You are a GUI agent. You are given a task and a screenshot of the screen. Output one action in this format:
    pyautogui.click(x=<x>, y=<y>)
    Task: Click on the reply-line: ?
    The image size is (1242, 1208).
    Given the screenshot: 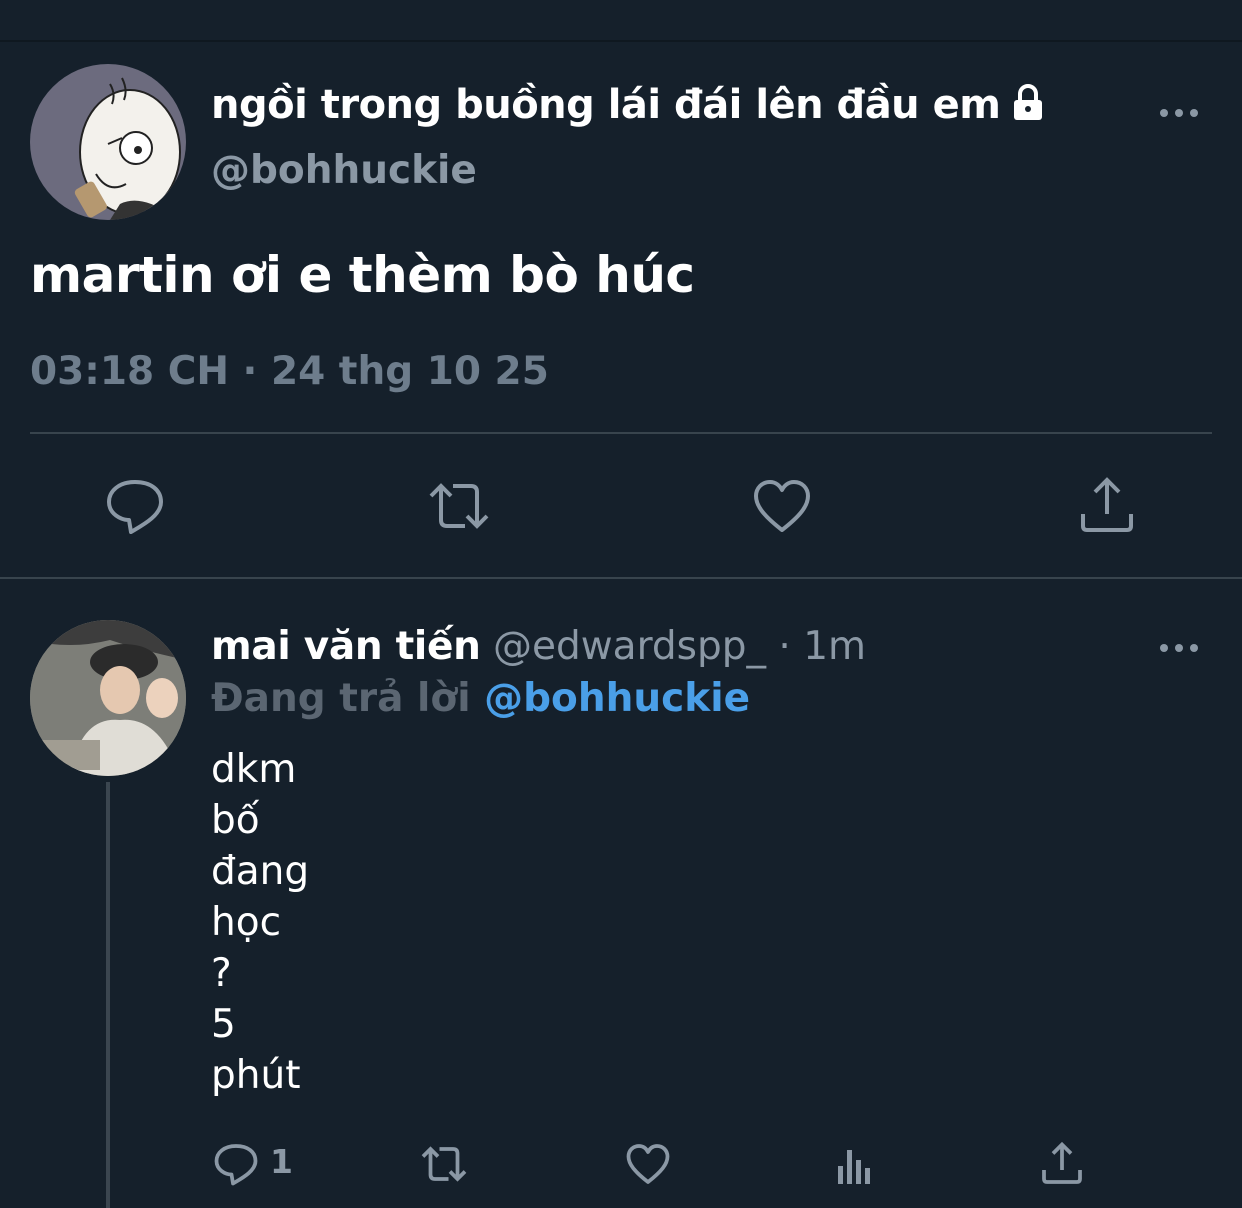 What is the action you would take?
    pyautogui.click(x=221, y=973)
    